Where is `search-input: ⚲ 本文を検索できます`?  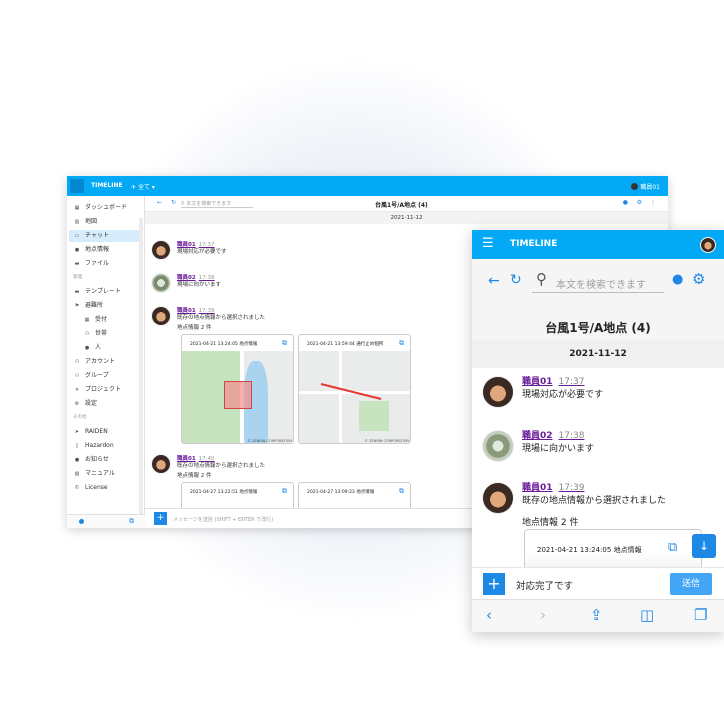
search-input: ⚲ 本文を検索できます is located at coordinates (217, 204).